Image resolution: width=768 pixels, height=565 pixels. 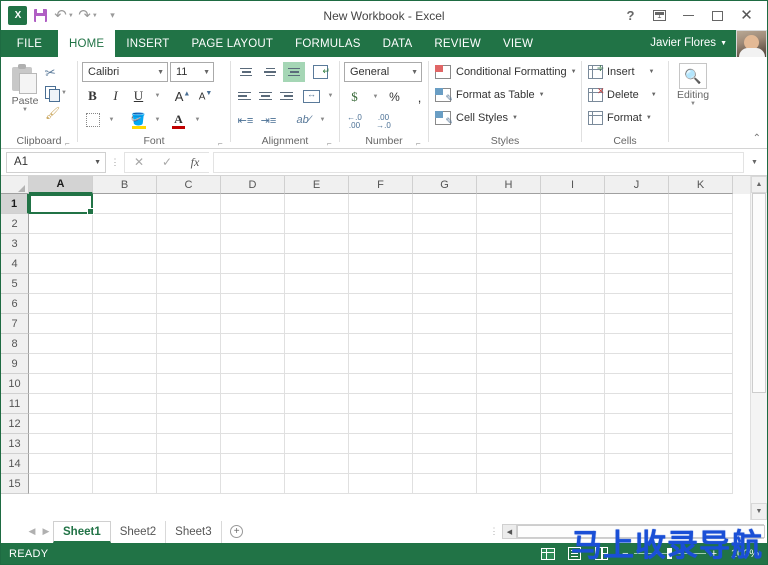 What do you see at coordinates (701, 404) in the screenshot?
I see `cell-K11` at bounding box center [701, 404].